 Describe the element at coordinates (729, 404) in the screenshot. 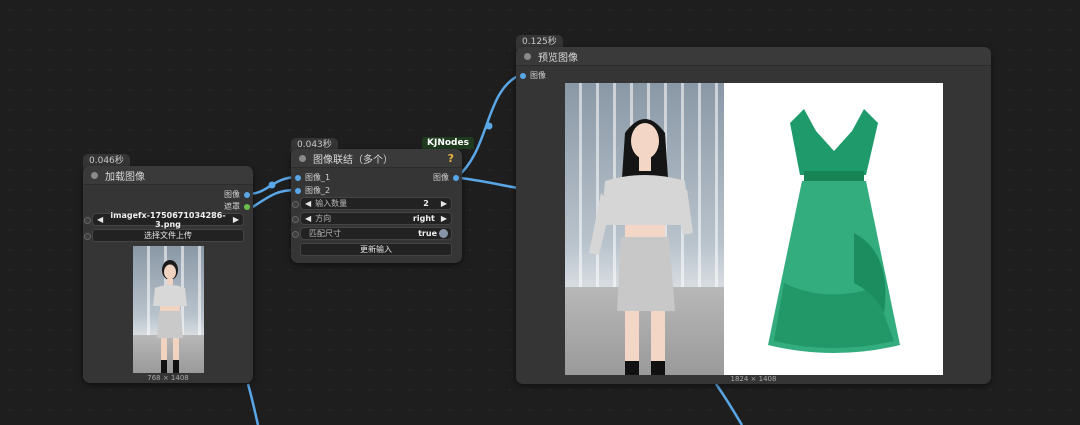

I see `wire-preview-bottom` at that location.